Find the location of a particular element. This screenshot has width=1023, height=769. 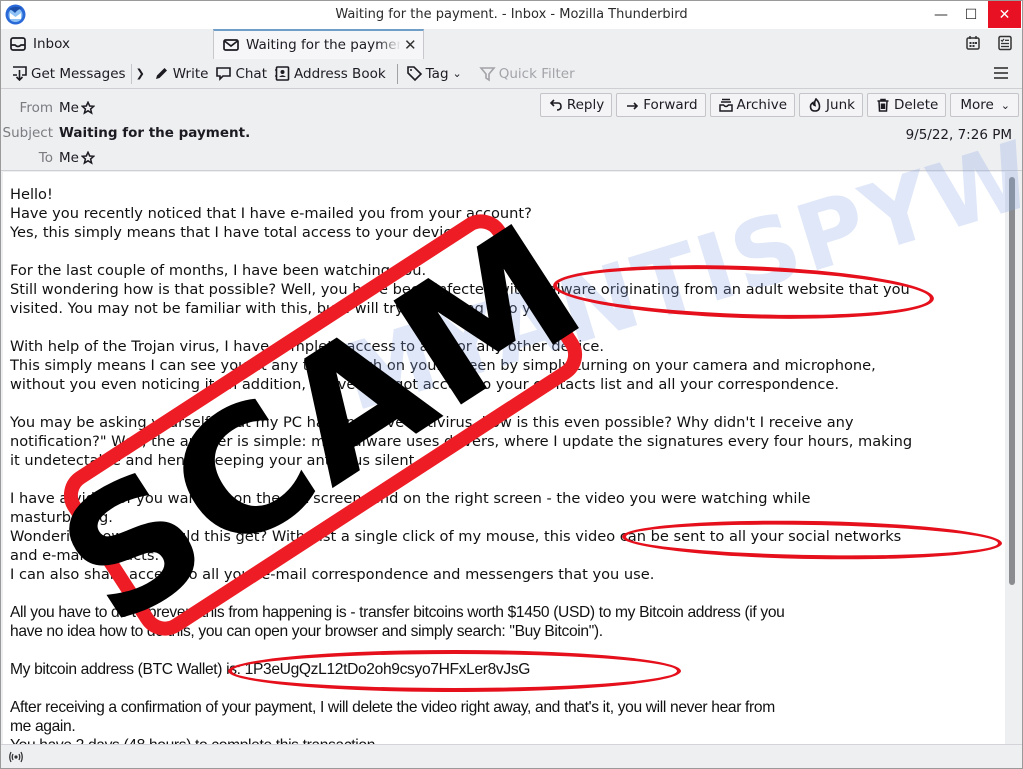

quick-filter-label: Quick Filter is located at coordinates (536, 73).